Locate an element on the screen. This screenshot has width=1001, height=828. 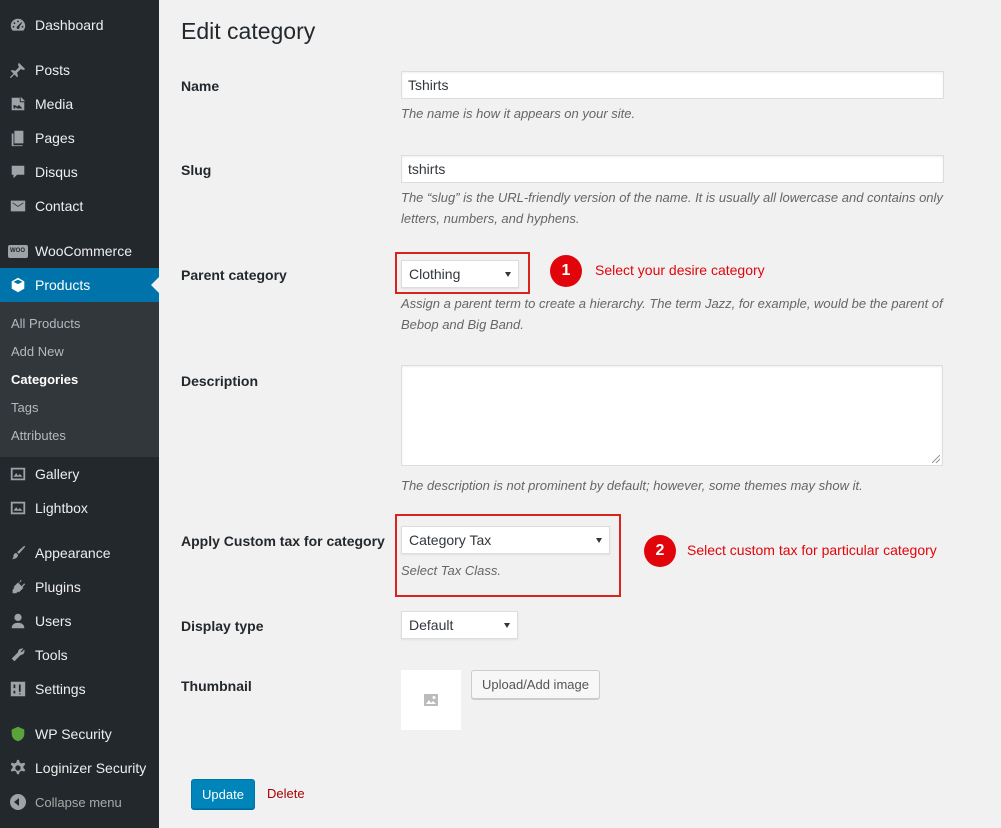
settings-icon is located at coordinates (17, 689).